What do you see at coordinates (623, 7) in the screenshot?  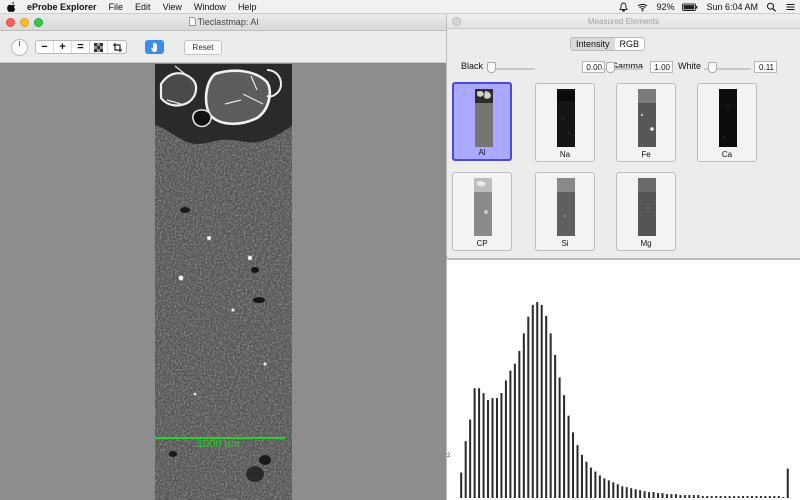 I see `notification-icon` at bounding box center [623, 7].